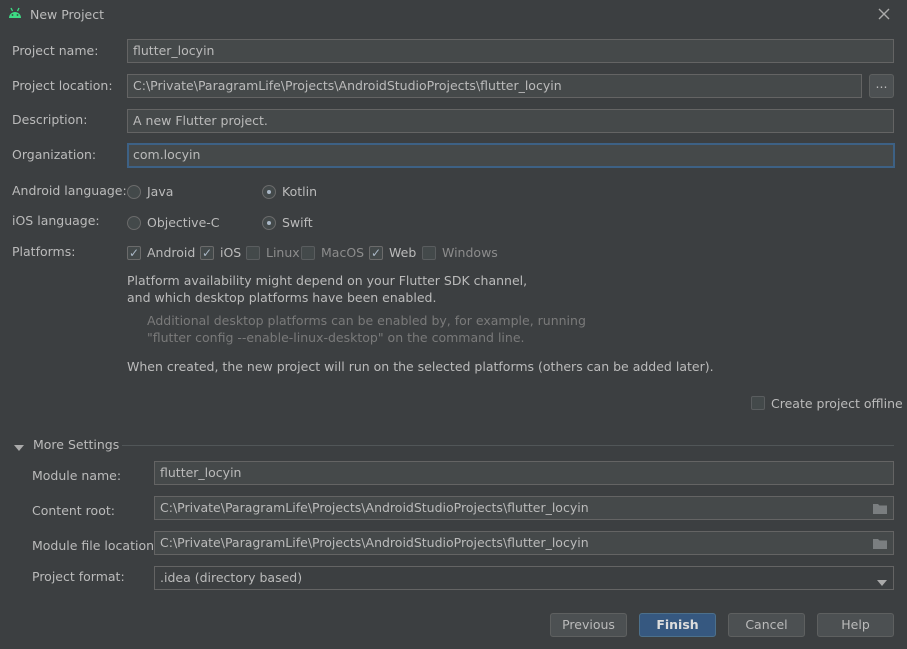 The width and height of the screenshot is (907, 649). What do you see at coordinates (62, 85) in the screenshot?
I see `project-location-label: Project location:` at bounding box center [62, 85].